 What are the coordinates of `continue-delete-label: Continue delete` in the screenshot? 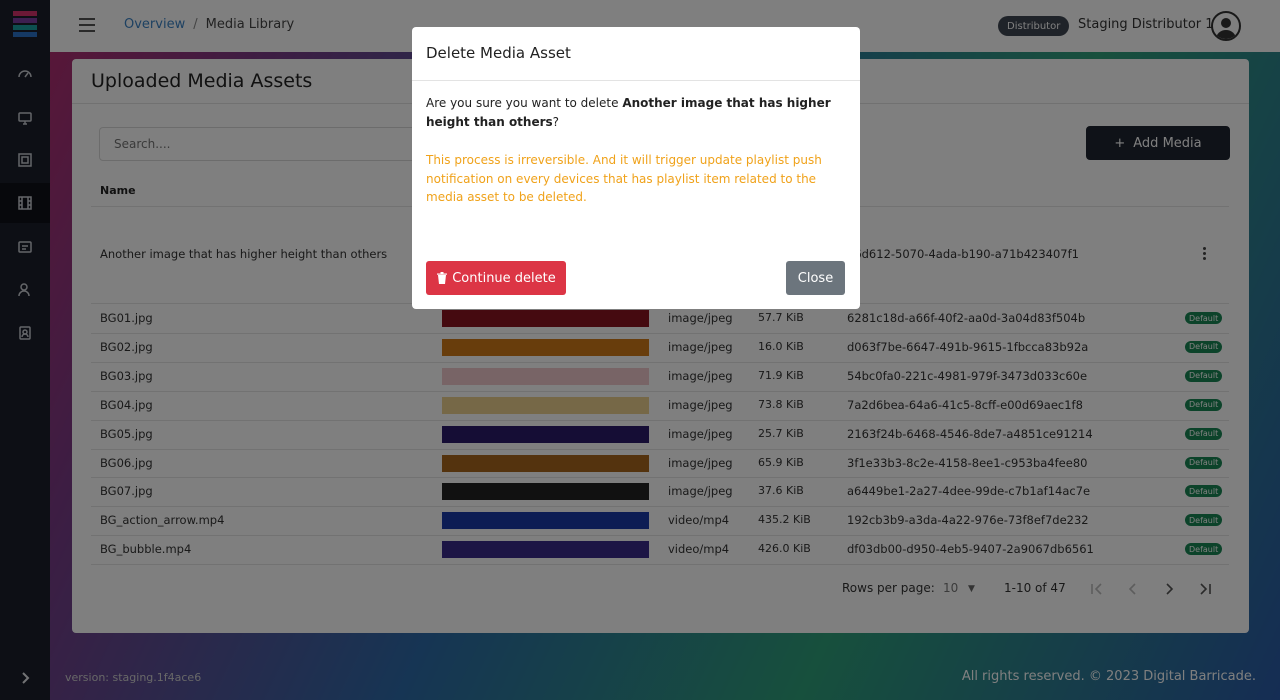 It's located at (504, 278).